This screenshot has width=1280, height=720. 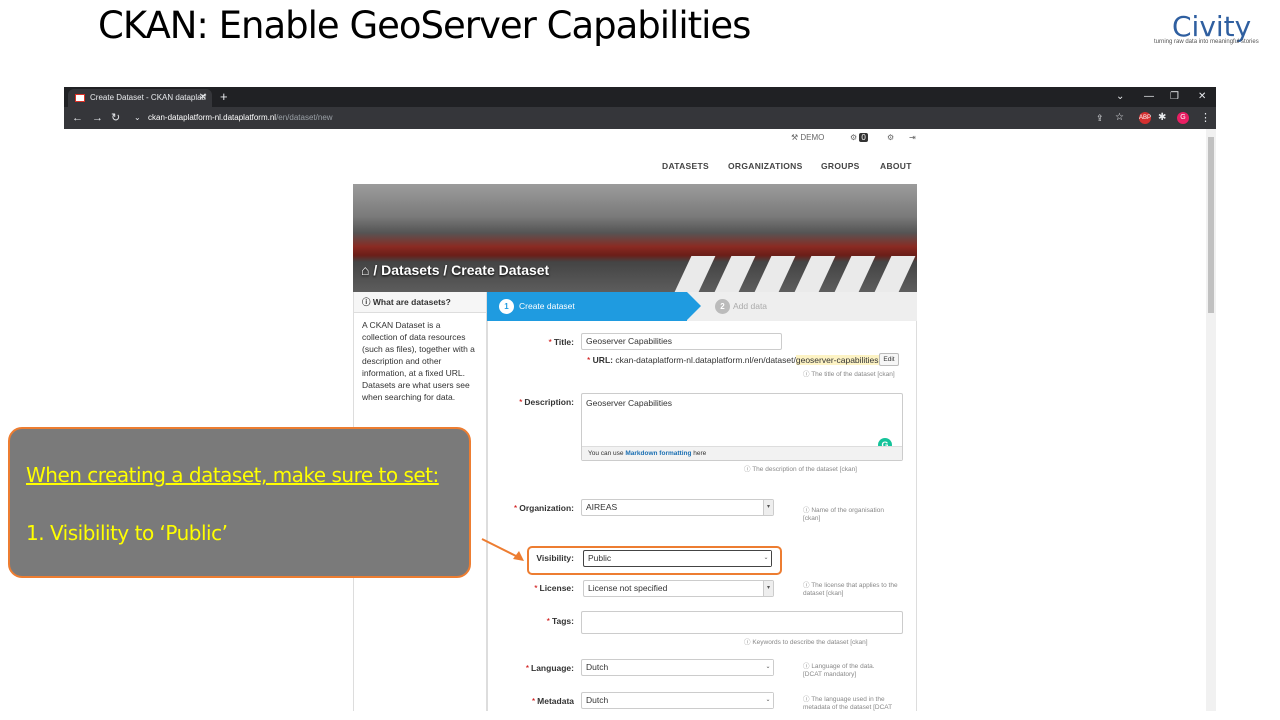 I want to click on nav-organizations: ORGANIZATIONS, so click(x=765, y=166).